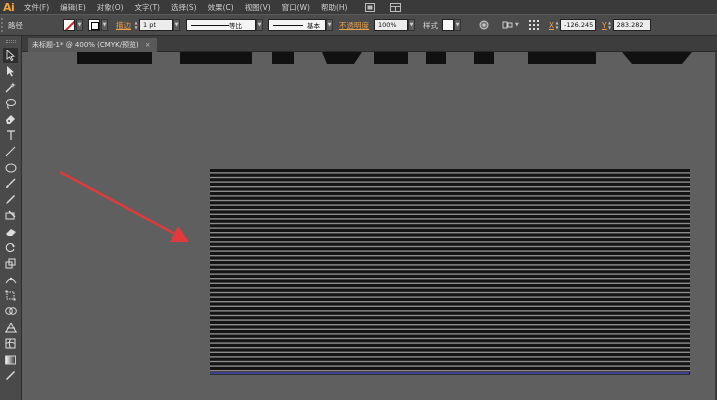  What do you see at coordinates (259, 25) in the screenshot?
I see `profile-dropdown: ▼` at bounding box center [259, 25].